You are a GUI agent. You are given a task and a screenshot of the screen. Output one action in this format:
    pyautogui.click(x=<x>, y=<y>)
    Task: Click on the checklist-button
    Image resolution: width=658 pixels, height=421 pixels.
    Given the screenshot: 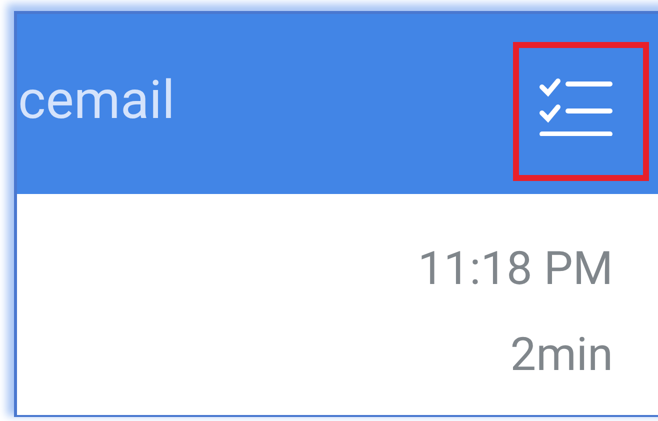 What is the action you would take?
    pyautogui.click(x=581, y=111)
    